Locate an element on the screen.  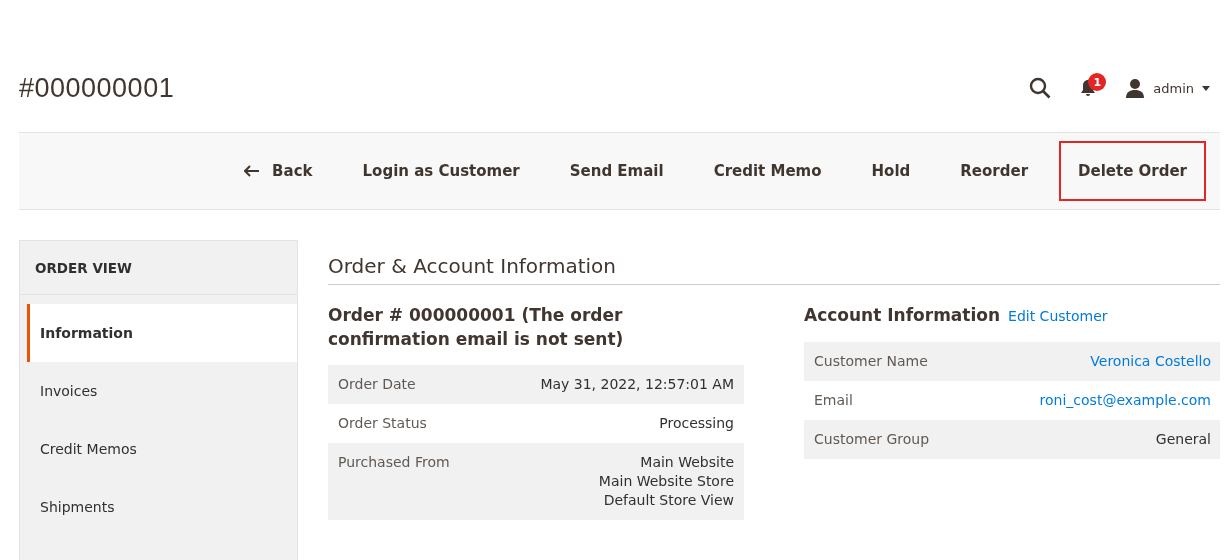
sidebar-item: Information is located at coordinates (162, 333).